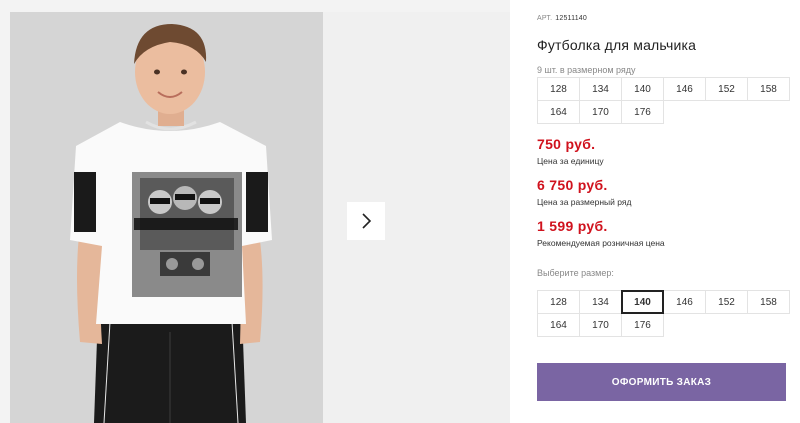  Describe the element at coordinates (684, 302) in the screenshot. I see `size-option: 146` at that location.